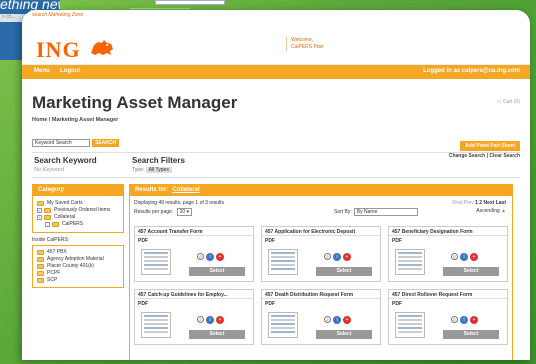 The width and height of the screenshot is (536, 364). What do you see at coordinates (75, 120) in the screenshot?
I see `breadcrumb: Home / Marketing Asset Manager` at bounding box center [75, 120].